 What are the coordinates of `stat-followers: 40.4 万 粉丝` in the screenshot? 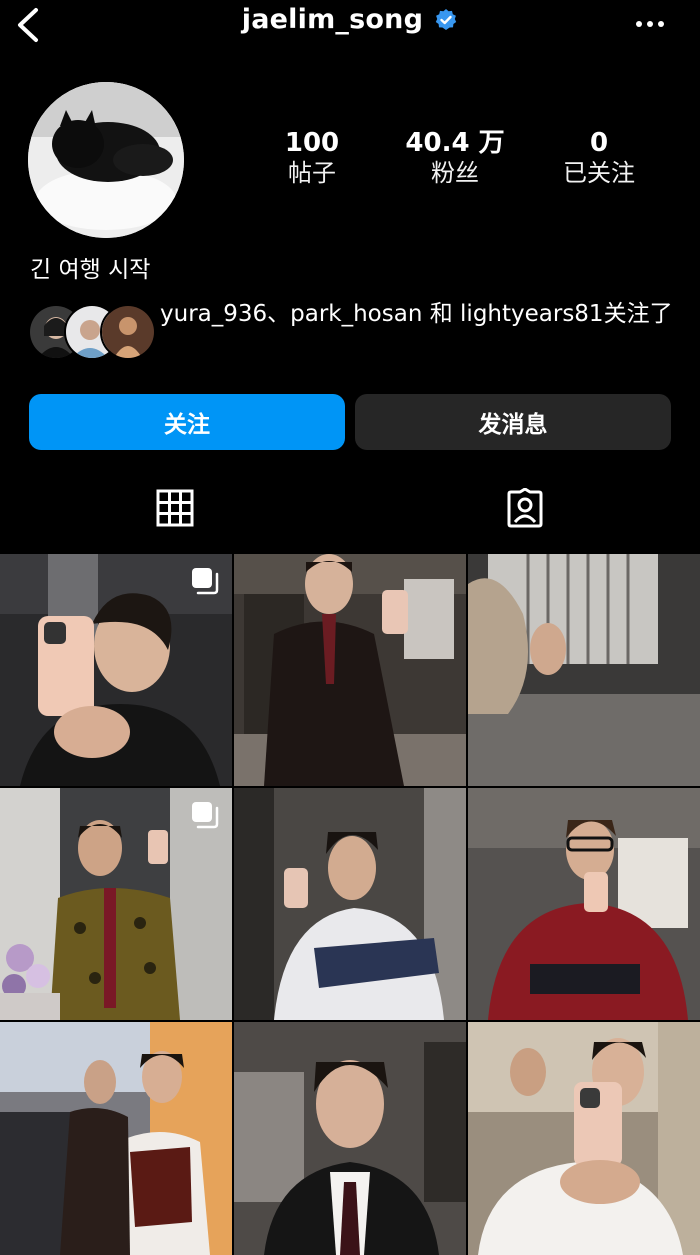 It's located at (455, 158).